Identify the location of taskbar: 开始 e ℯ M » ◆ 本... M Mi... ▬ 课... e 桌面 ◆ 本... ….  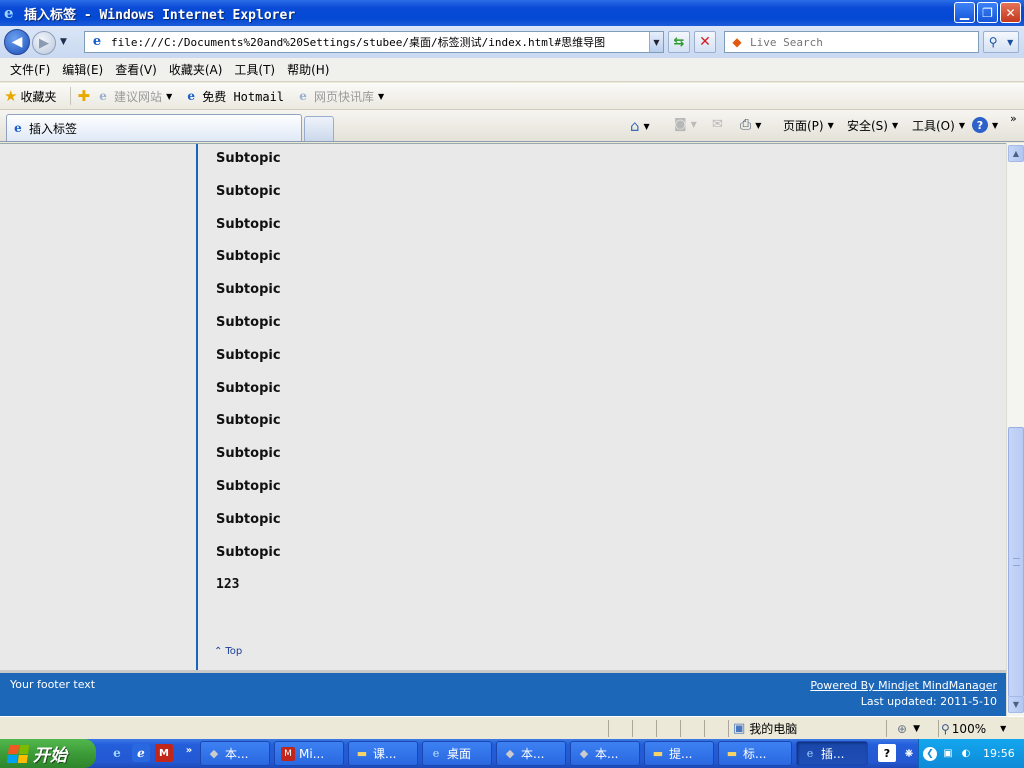
(512, 753).